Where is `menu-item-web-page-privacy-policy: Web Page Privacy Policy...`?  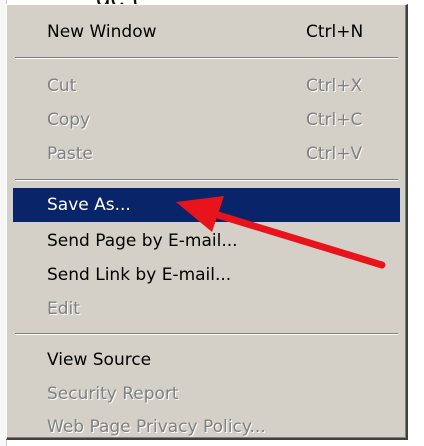 menu-item-web-page-privacy-policy: Web Page Privacy Policy... is located at coordinates (206, 427).